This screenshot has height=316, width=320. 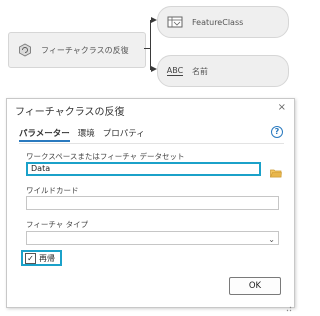 I want to click on chevron-down-icon: ⌄, so click(x=271, y=239).